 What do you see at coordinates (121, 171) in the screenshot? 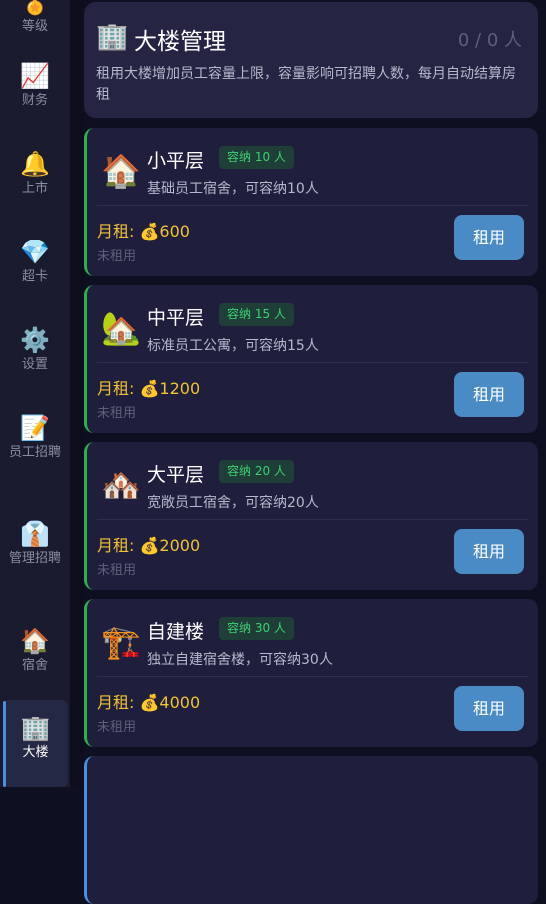
I see `house-icon: 🏠` at bounding box center [121, 171].